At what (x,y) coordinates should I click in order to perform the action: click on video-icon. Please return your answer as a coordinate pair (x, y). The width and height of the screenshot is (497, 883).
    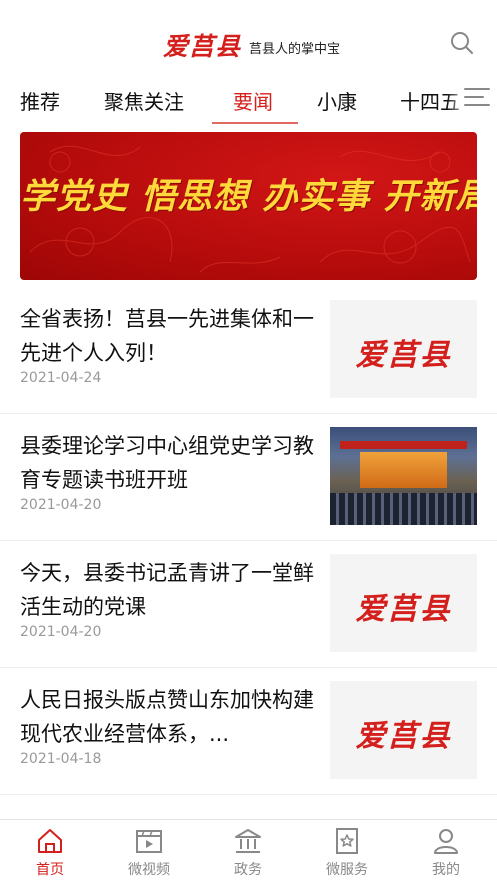
    Looking at the image, I should click on (149, 841).